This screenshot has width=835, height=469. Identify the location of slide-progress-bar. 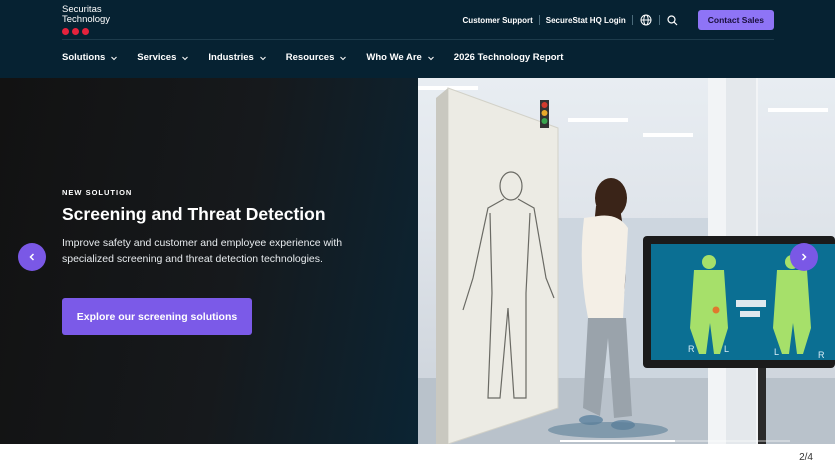
(675, 441).